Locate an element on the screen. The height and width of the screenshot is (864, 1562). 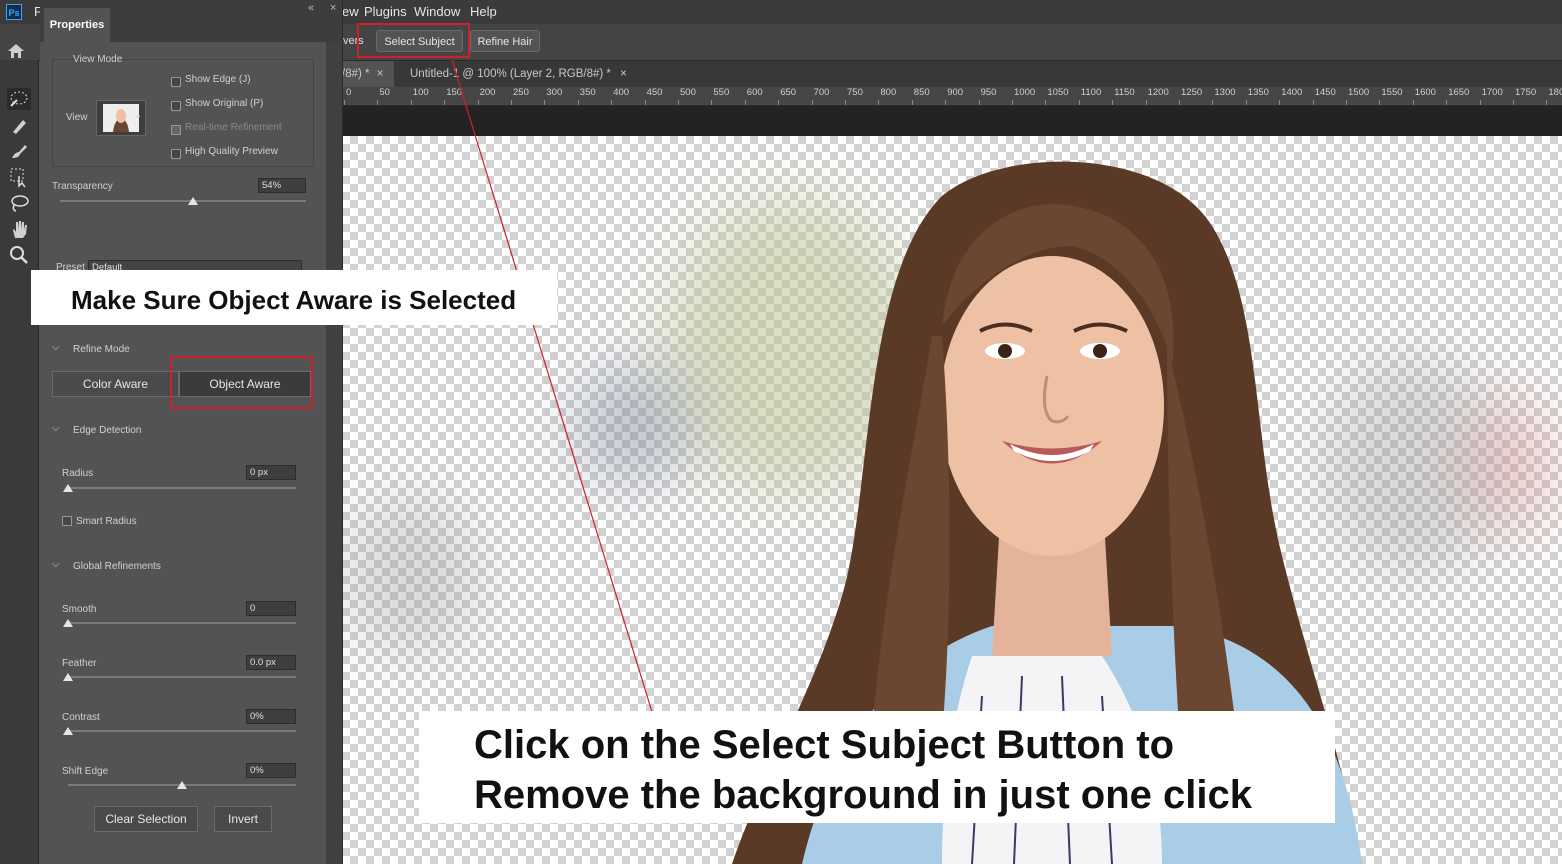
refine-hair-button: Refine Hair is located at coordinates (505, 41).